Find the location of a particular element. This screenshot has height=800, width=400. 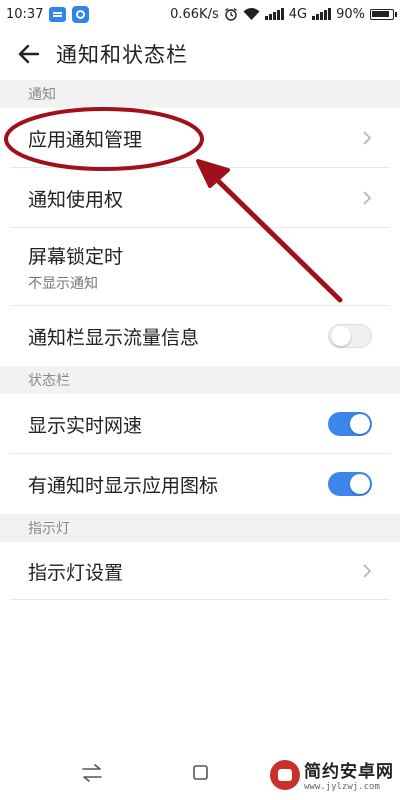

status-time: 10:37 is located at coordinates (25, 14).